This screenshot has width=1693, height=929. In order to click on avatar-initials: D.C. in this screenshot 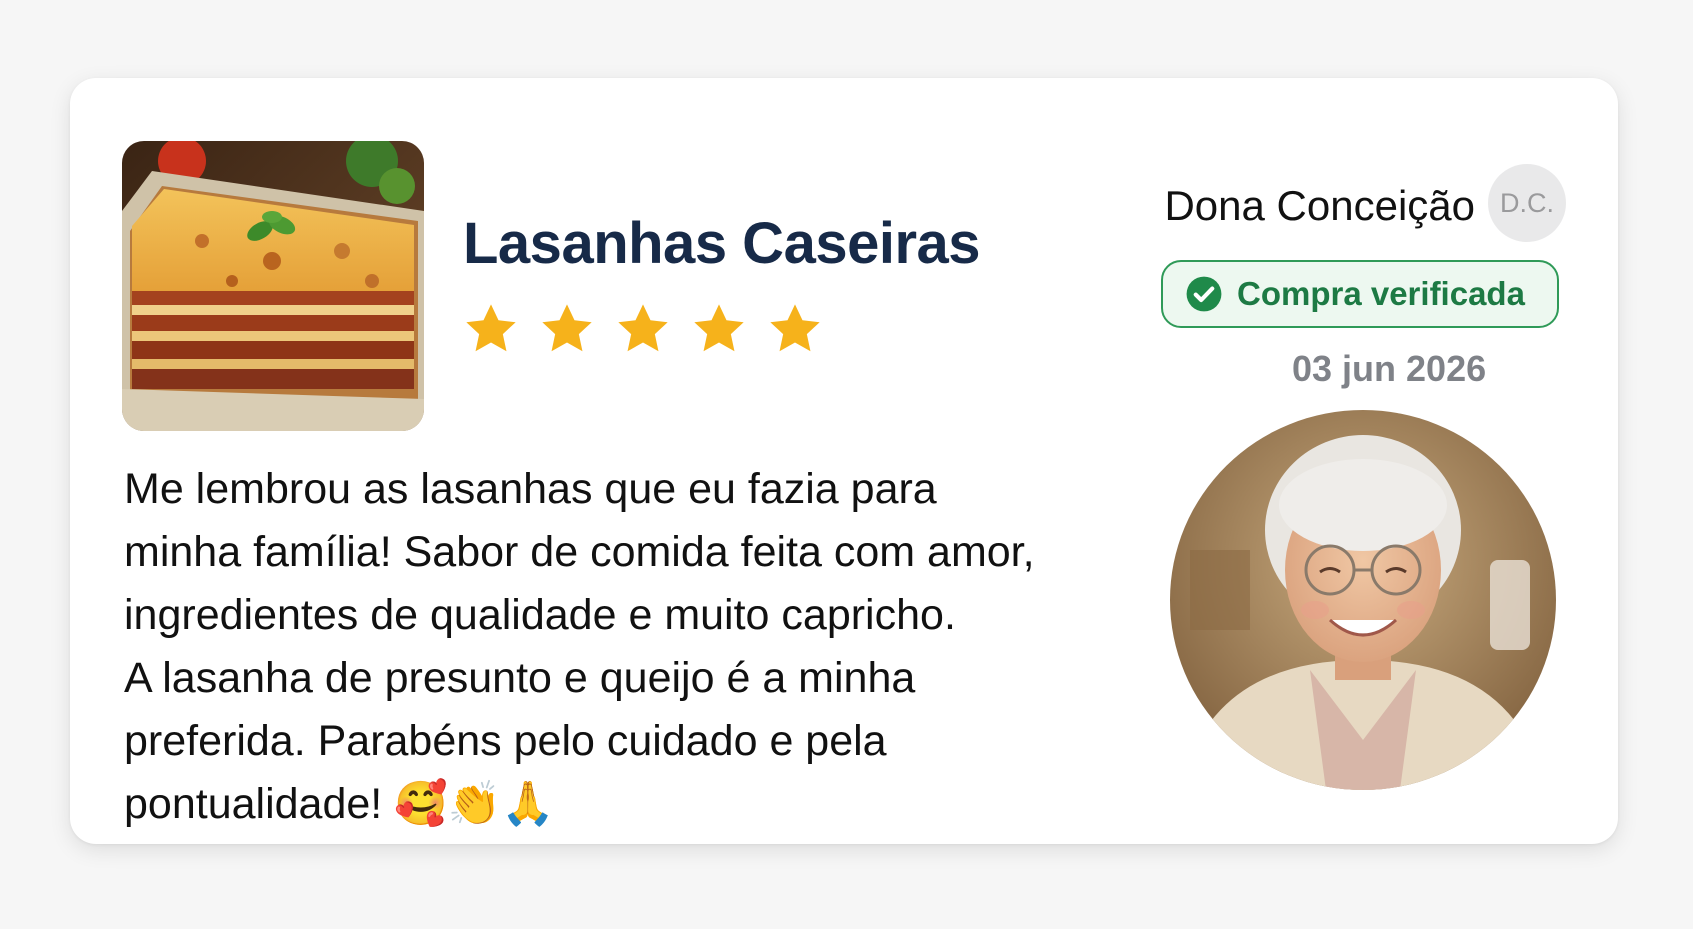, I will do `click(1527, 203)`.